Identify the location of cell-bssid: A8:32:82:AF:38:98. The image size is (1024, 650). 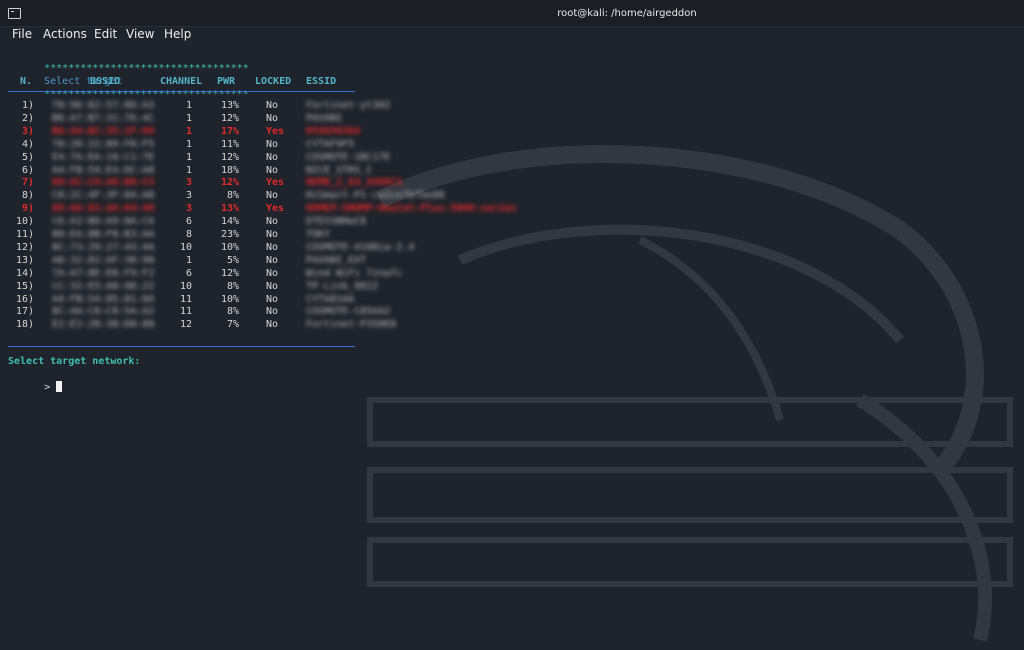
(103, 260).